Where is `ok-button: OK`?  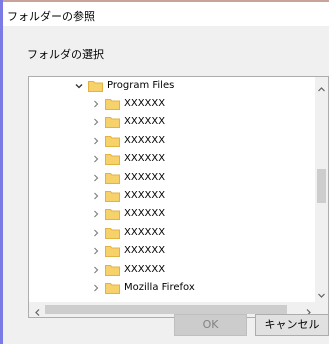 ok-button: OK is located at coordinates (210, 325).